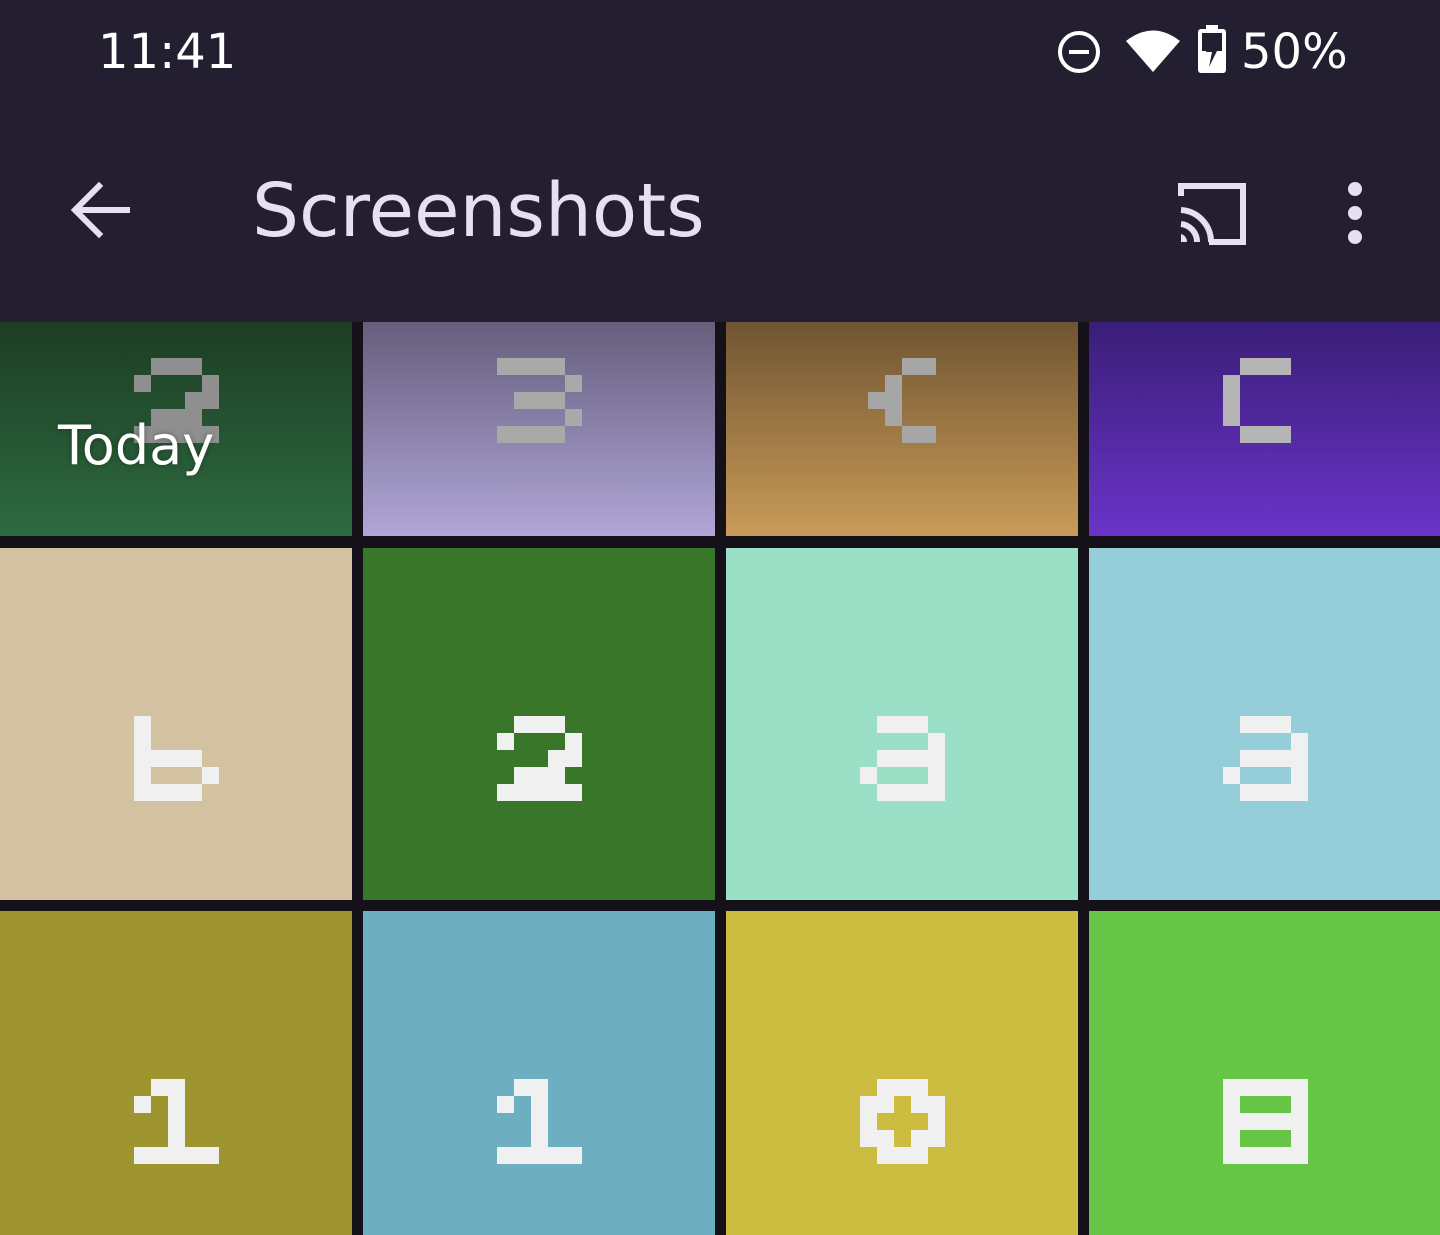  I want to click on wifi-icon, so click(1153, 51).